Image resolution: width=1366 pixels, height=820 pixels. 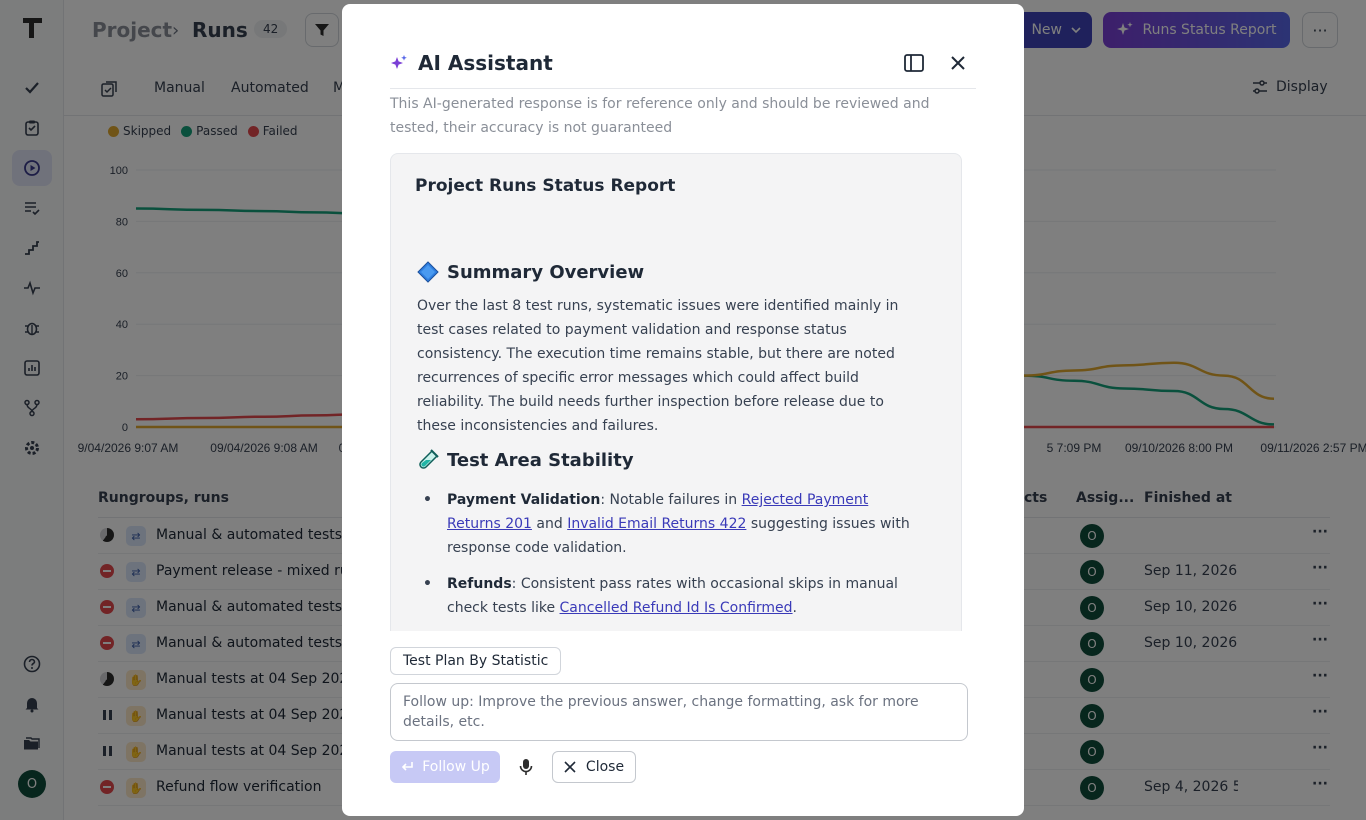 I want to click on bullet-payment-text-2: and, so click(x=549, y=524).